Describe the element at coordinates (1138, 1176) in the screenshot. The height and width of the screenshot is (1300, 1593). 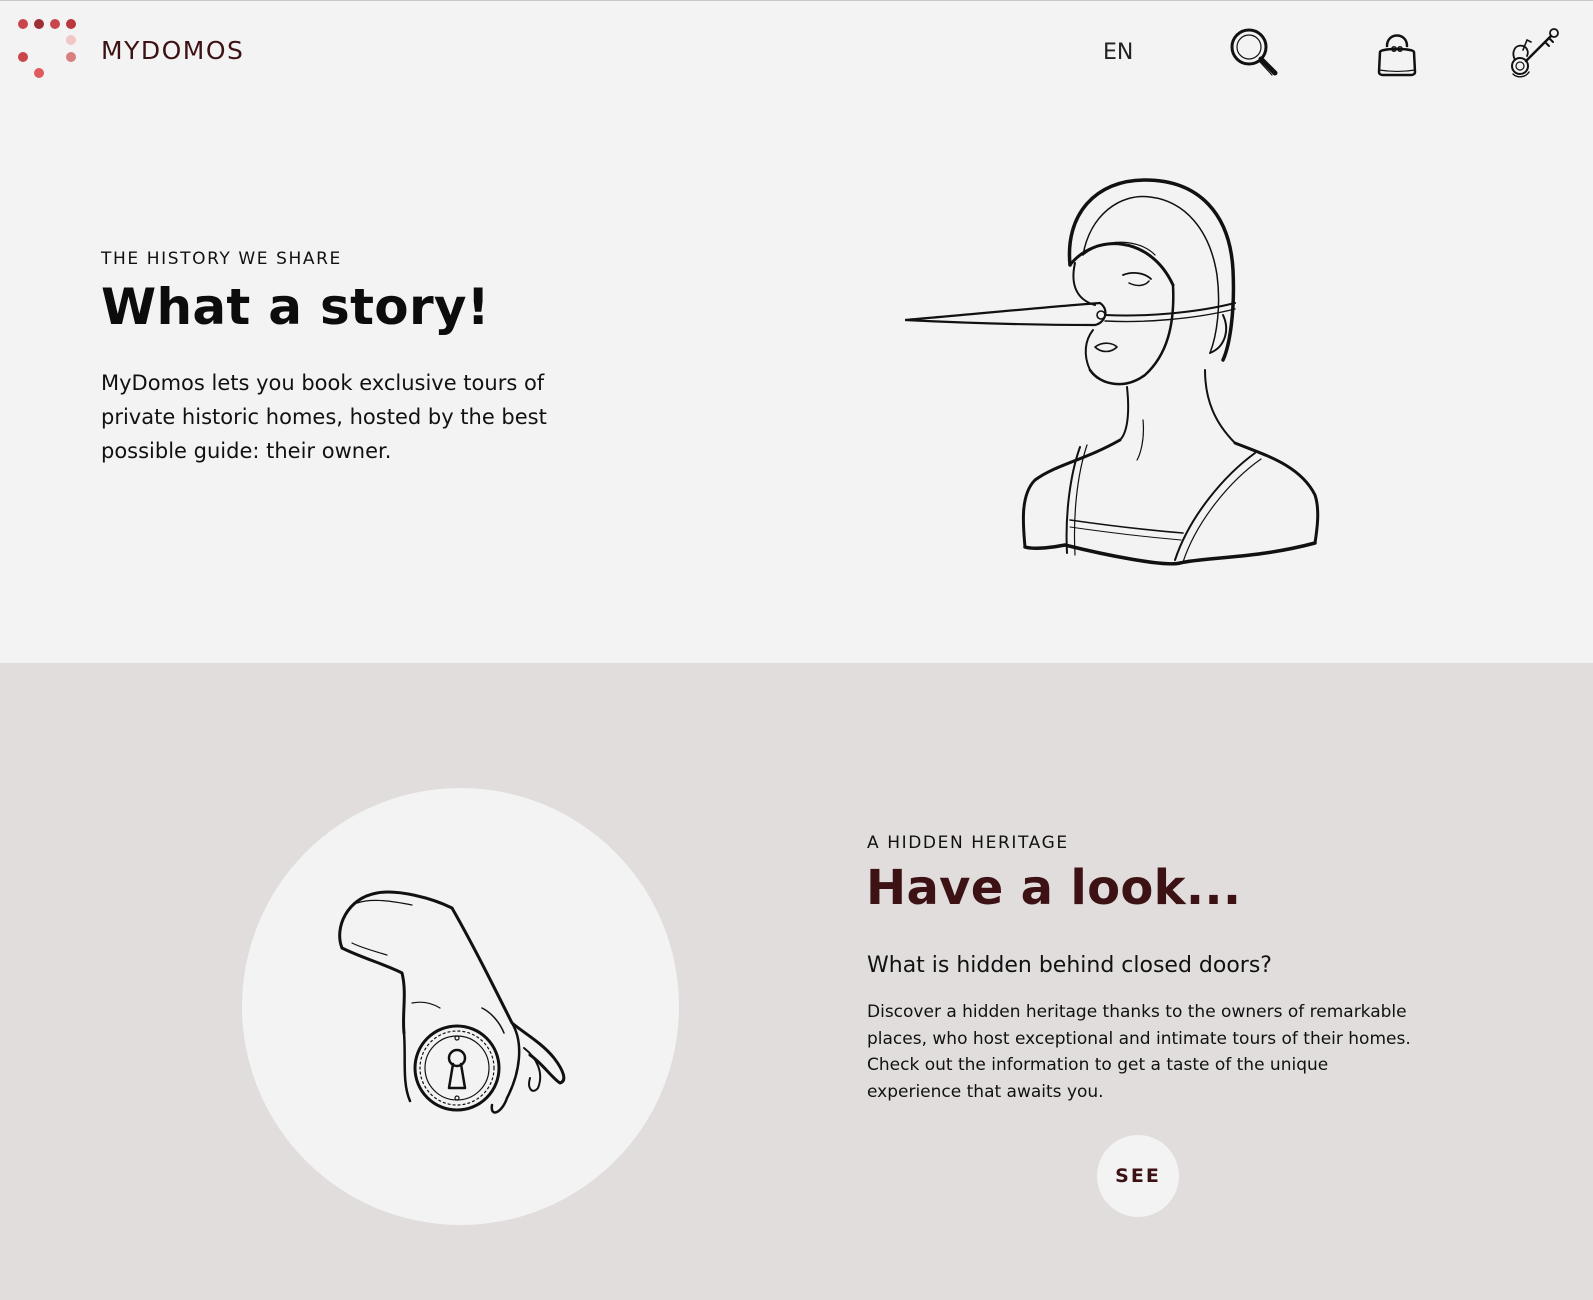
I see `see-button: SEE` at that location.